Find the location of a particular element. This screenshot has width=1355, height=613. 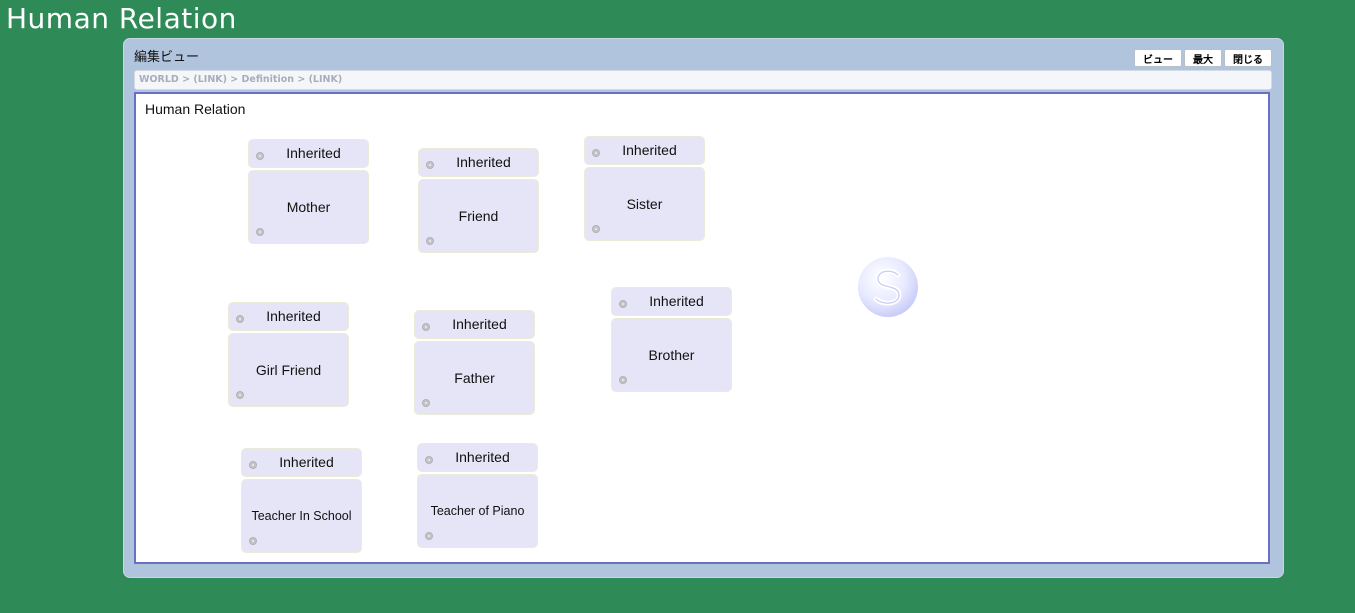

s-logo-icon is located at coordinates (888, 287).